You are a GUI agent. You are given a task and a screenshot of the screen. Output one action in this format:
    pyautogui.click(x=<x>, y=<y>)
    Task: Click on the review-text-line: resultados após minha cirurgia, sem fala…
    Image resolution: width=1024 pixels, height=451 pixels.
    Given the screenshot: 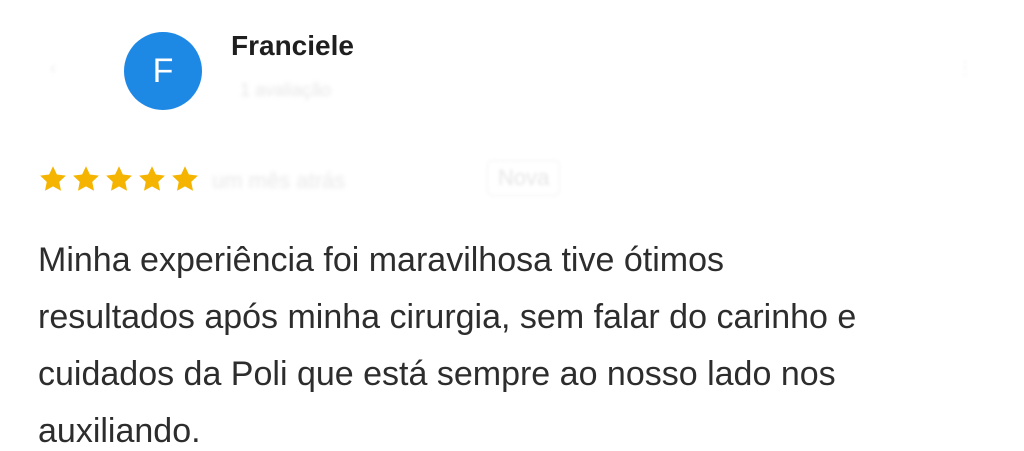 What is the action you would take?
    pyautogui.click(x=447, y=317)
    